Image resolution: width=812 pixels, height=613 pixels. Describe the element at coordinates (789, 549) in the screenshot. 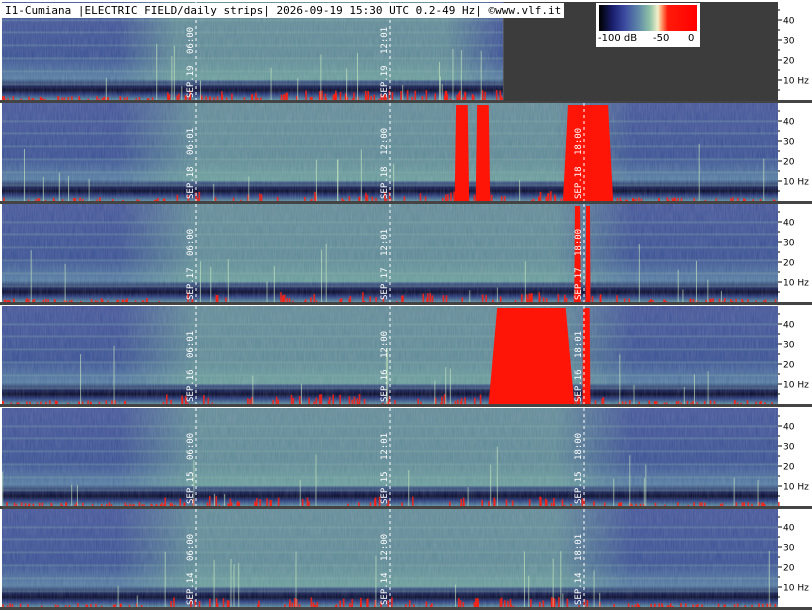

I see `frequency-tick-label: 30` at that location.